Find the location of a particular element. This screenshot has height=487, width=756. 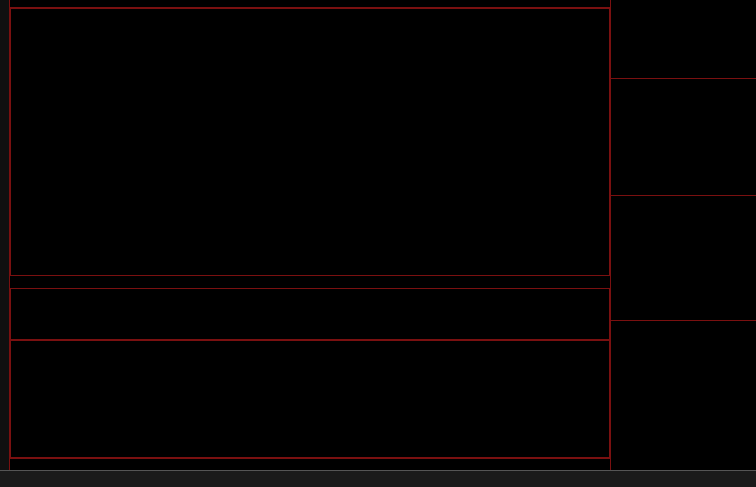

volume-chart-area is located at coordinates (310, 314).